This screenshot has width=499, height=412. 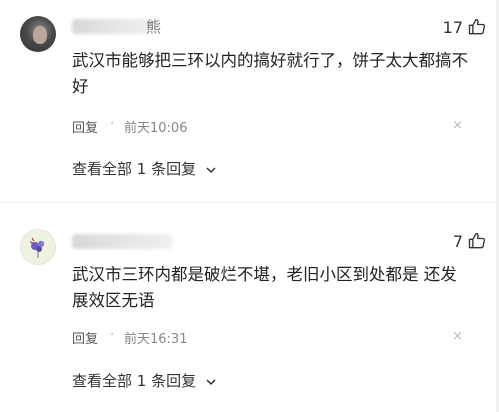 What do you see at coordinates (156, 128) in the screenshot?
I see `comment-time: 前天10:06` at bounding box center [156, 128].